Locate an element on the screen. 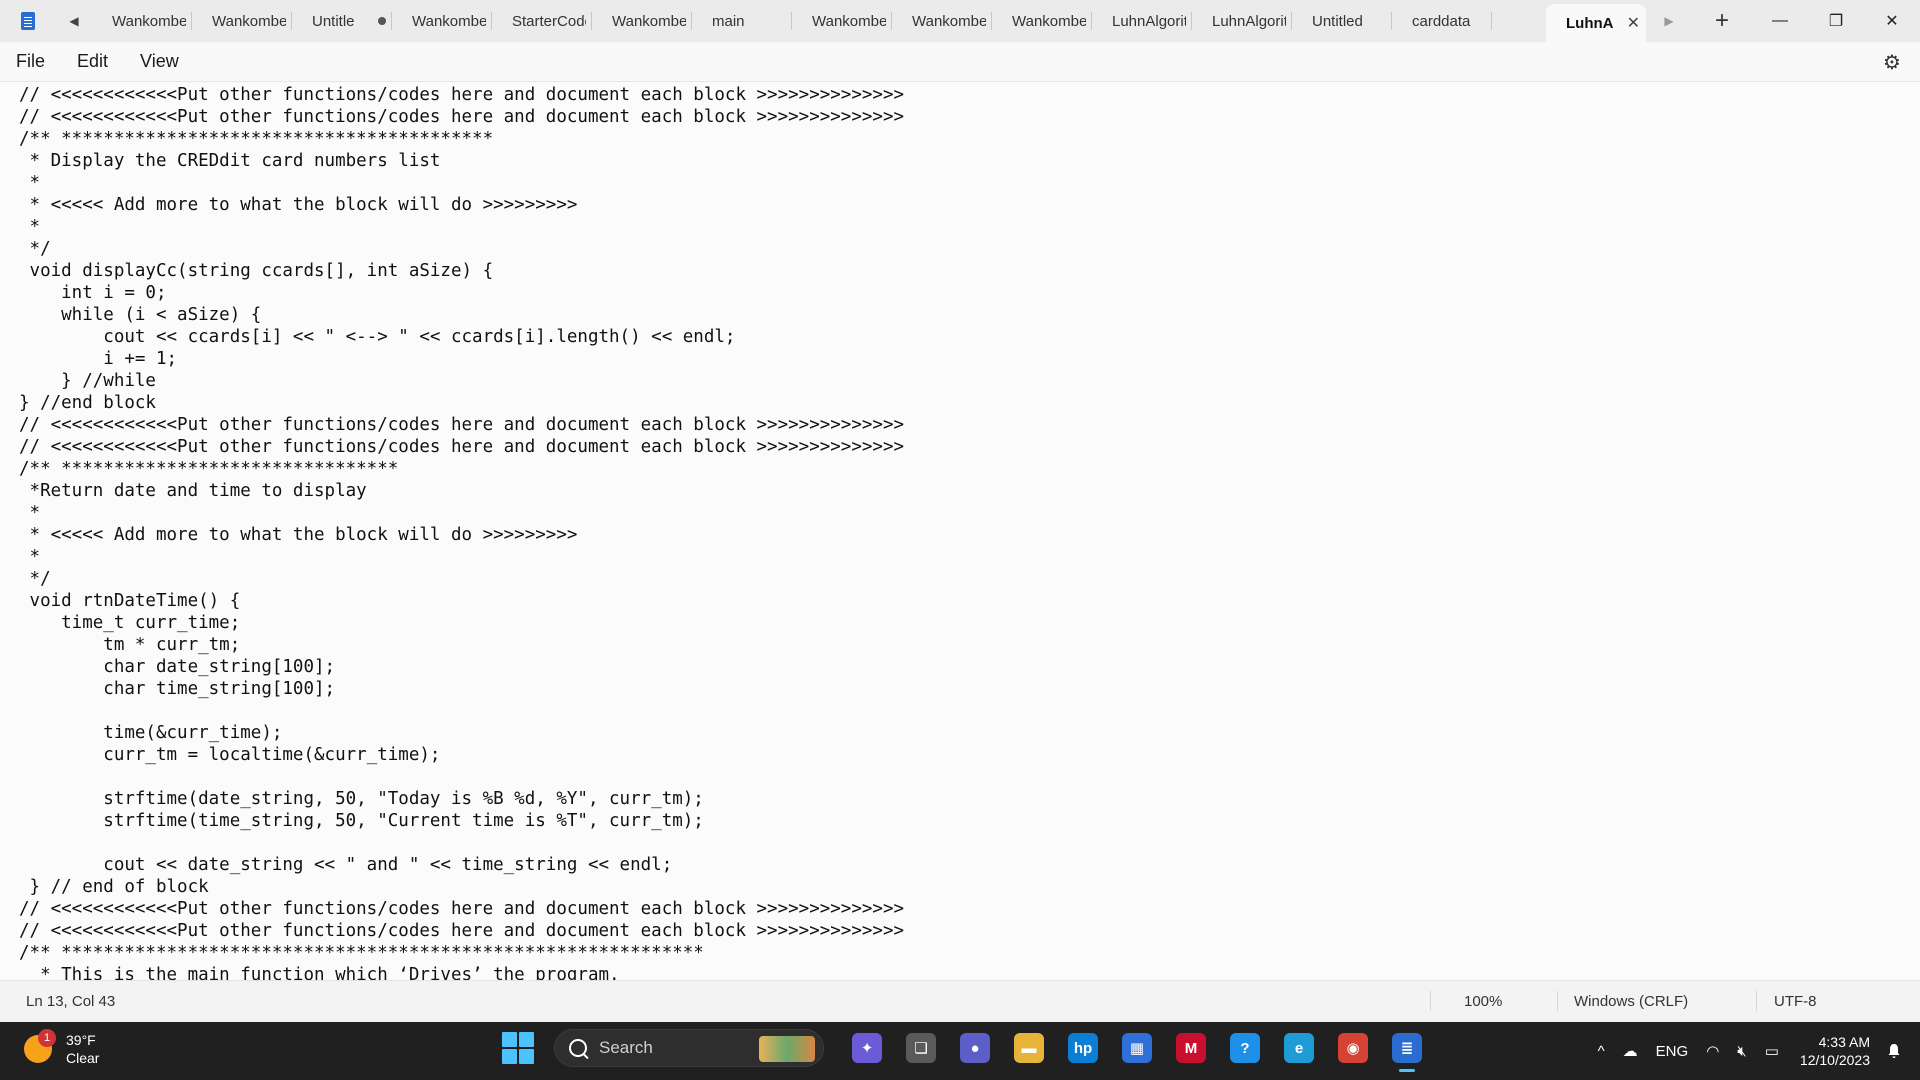 This screenshot has height=1080, width=1920. maximize-button: ❐ is located at coordinates (1836, 21).